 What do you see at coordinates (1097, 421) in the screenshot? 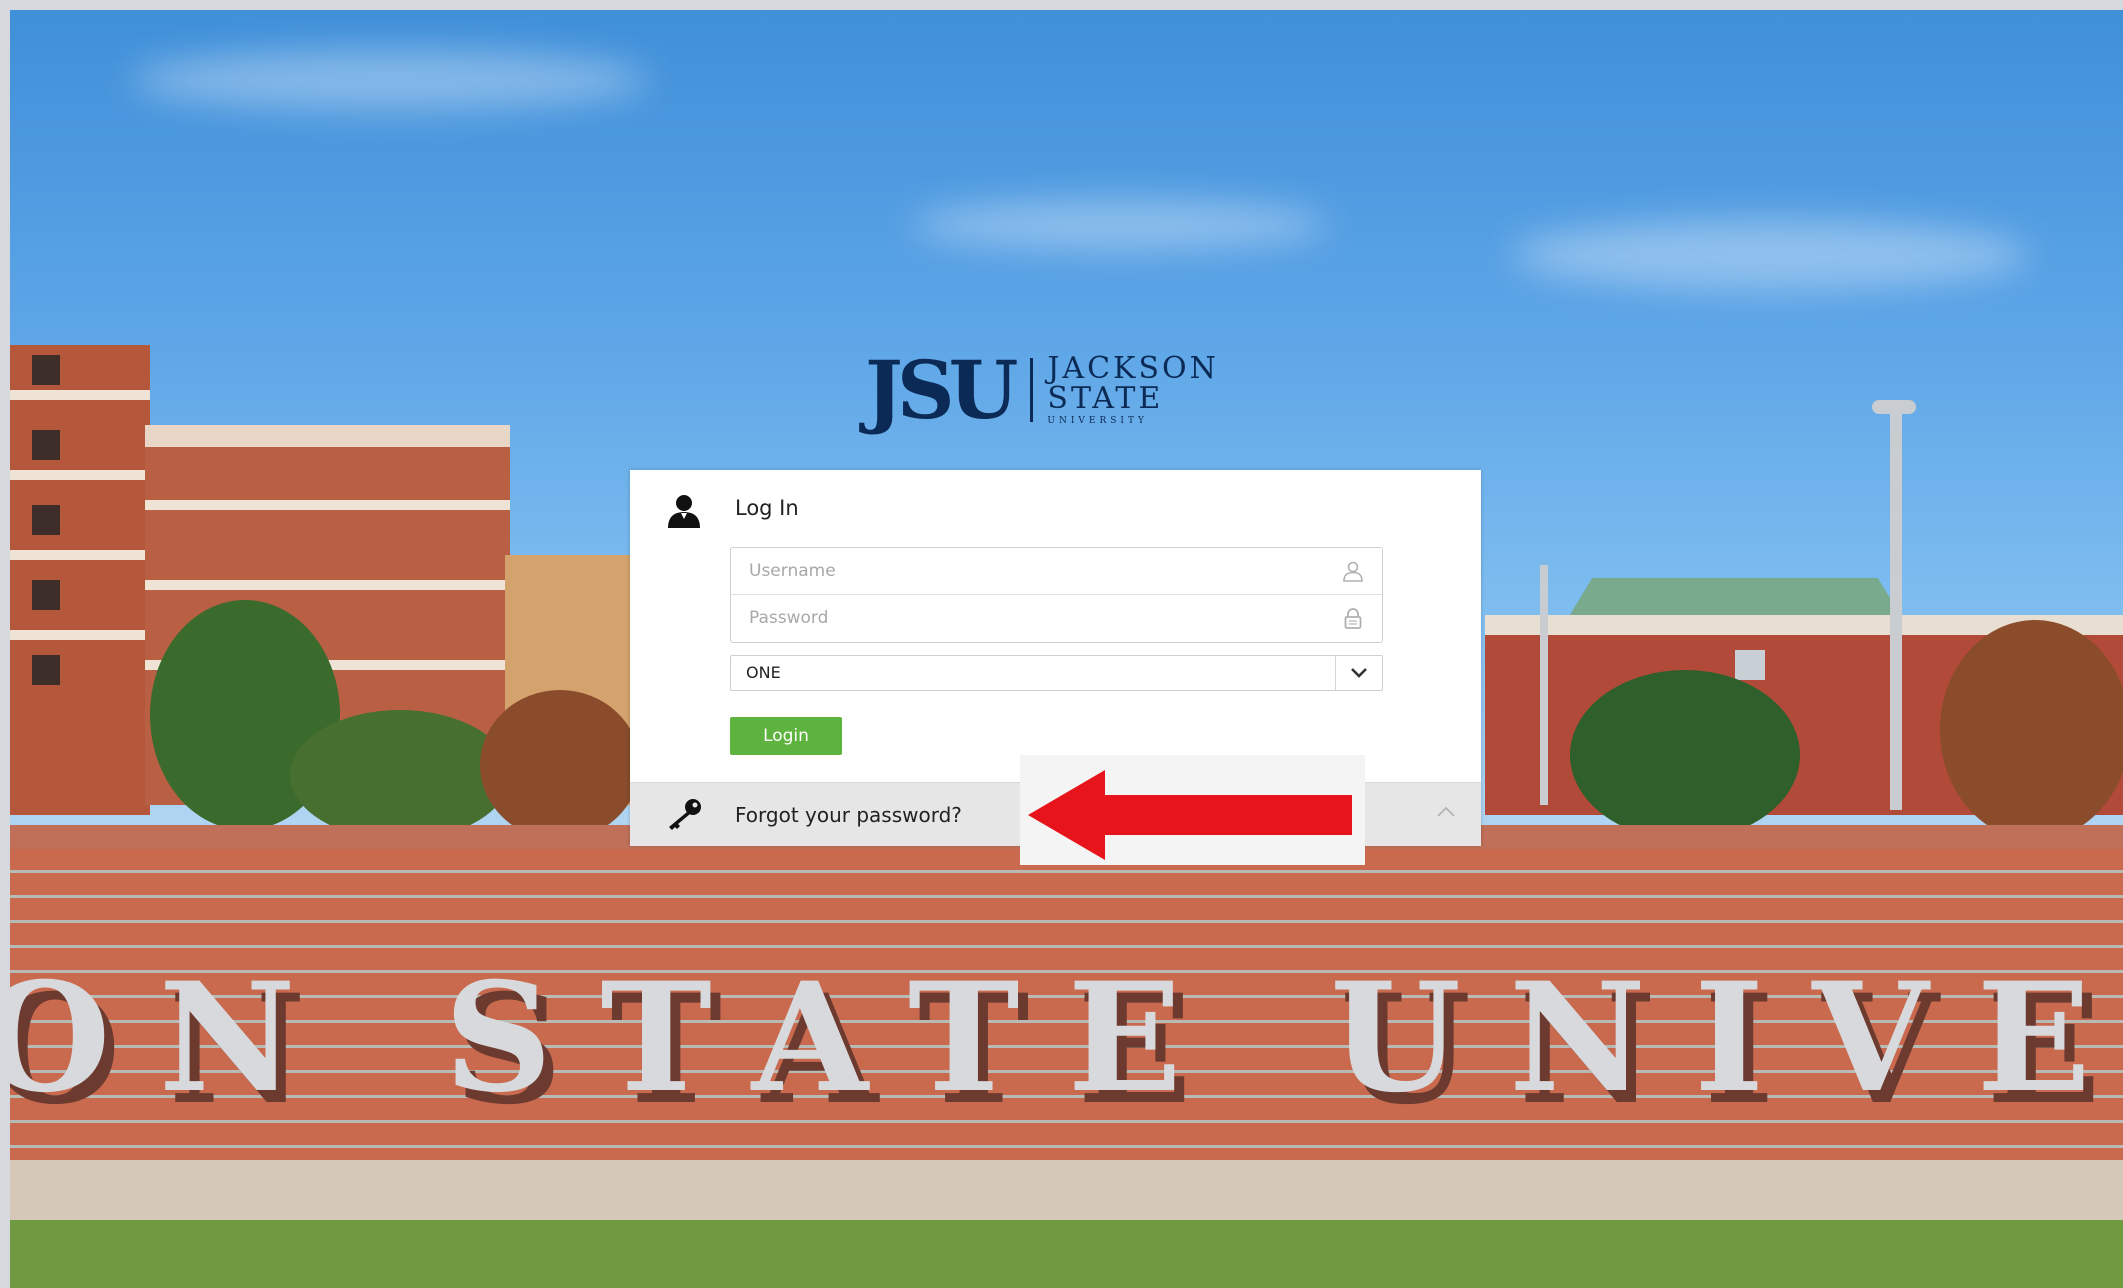
I see `logo-line-3: UNIVERSITY` at bounding box center [1097, 421].